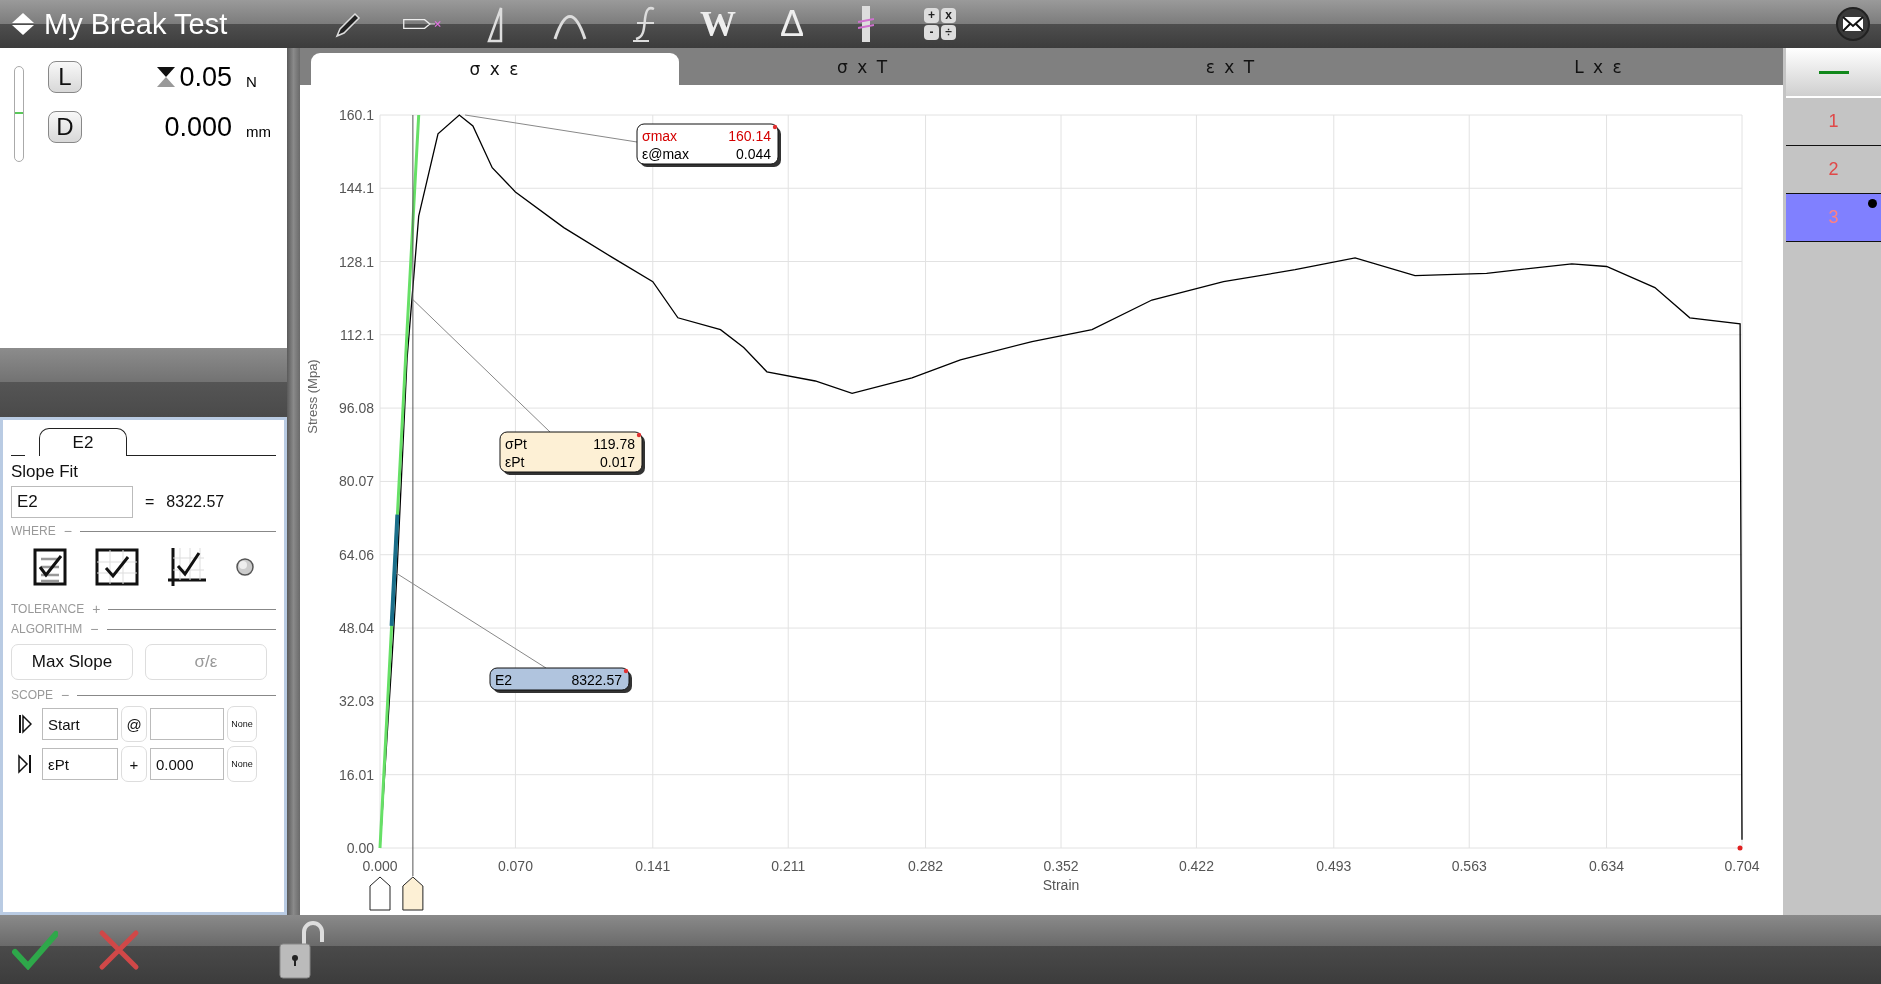  Describe the element at coordinates (866, 24) in the screenshot. I see `breaking-bar-icon` at that location.